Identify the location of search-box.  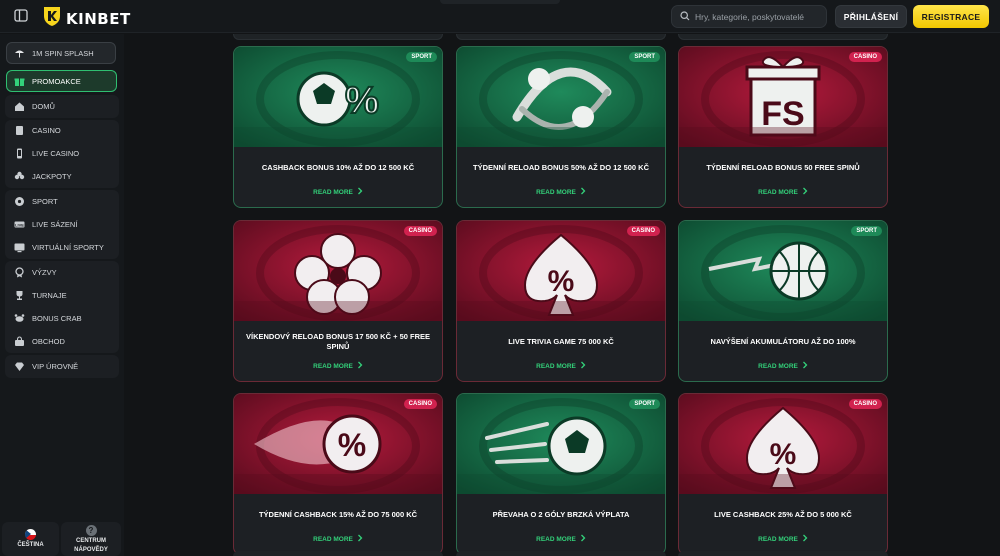
(749, 16).